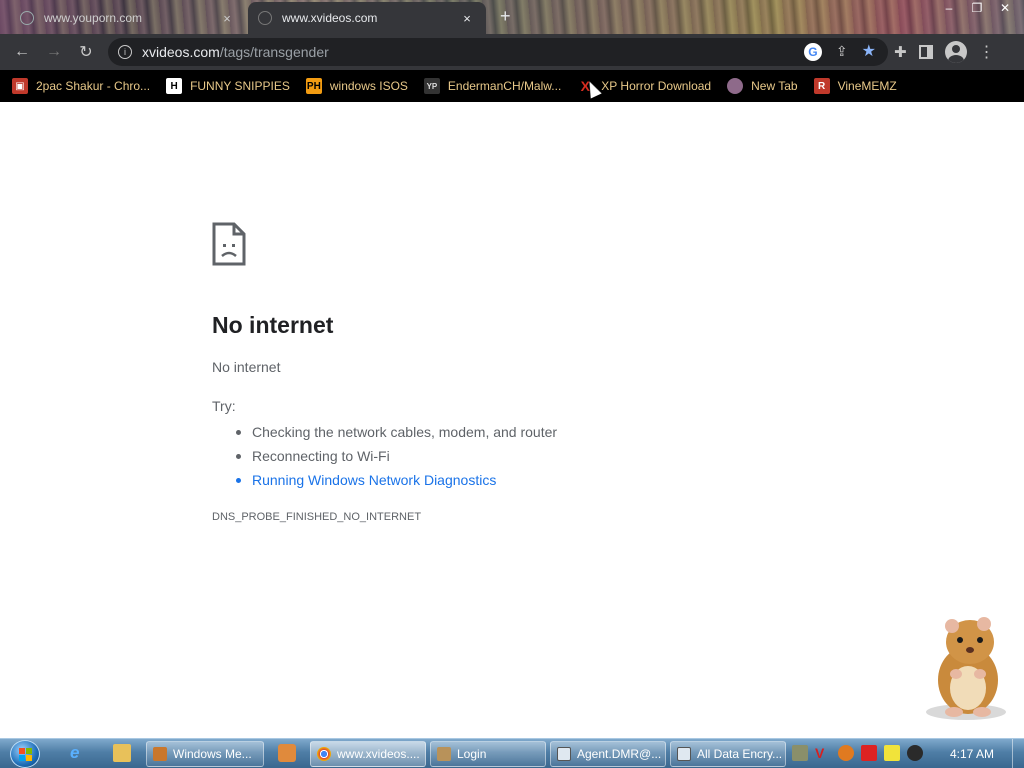 This screenshot has width=1024, height=768. I want to click on bookmark-label: VineMEMZ, so click(867, 86).